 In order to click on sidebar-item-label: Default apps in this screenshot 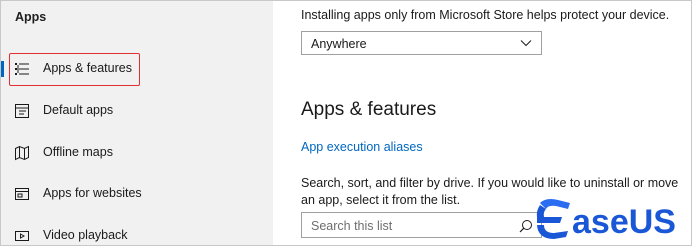, I will do `click(78, 110)`.